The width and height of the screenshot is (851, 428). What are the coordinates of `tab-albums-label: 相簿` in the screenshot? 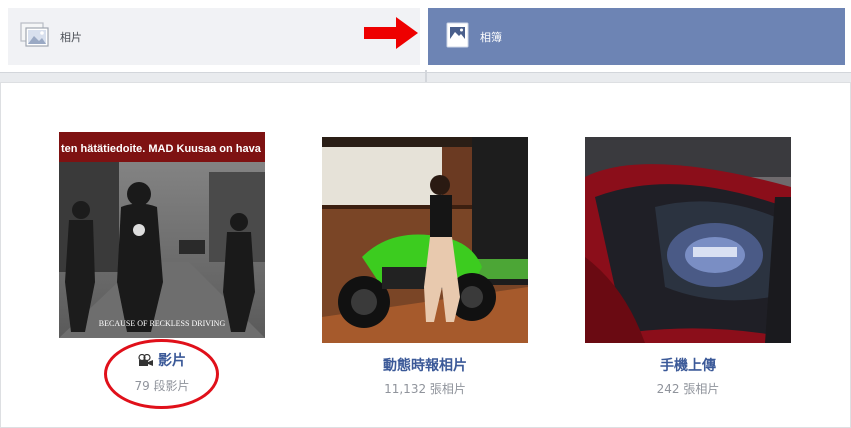 It's located at (491, 37).